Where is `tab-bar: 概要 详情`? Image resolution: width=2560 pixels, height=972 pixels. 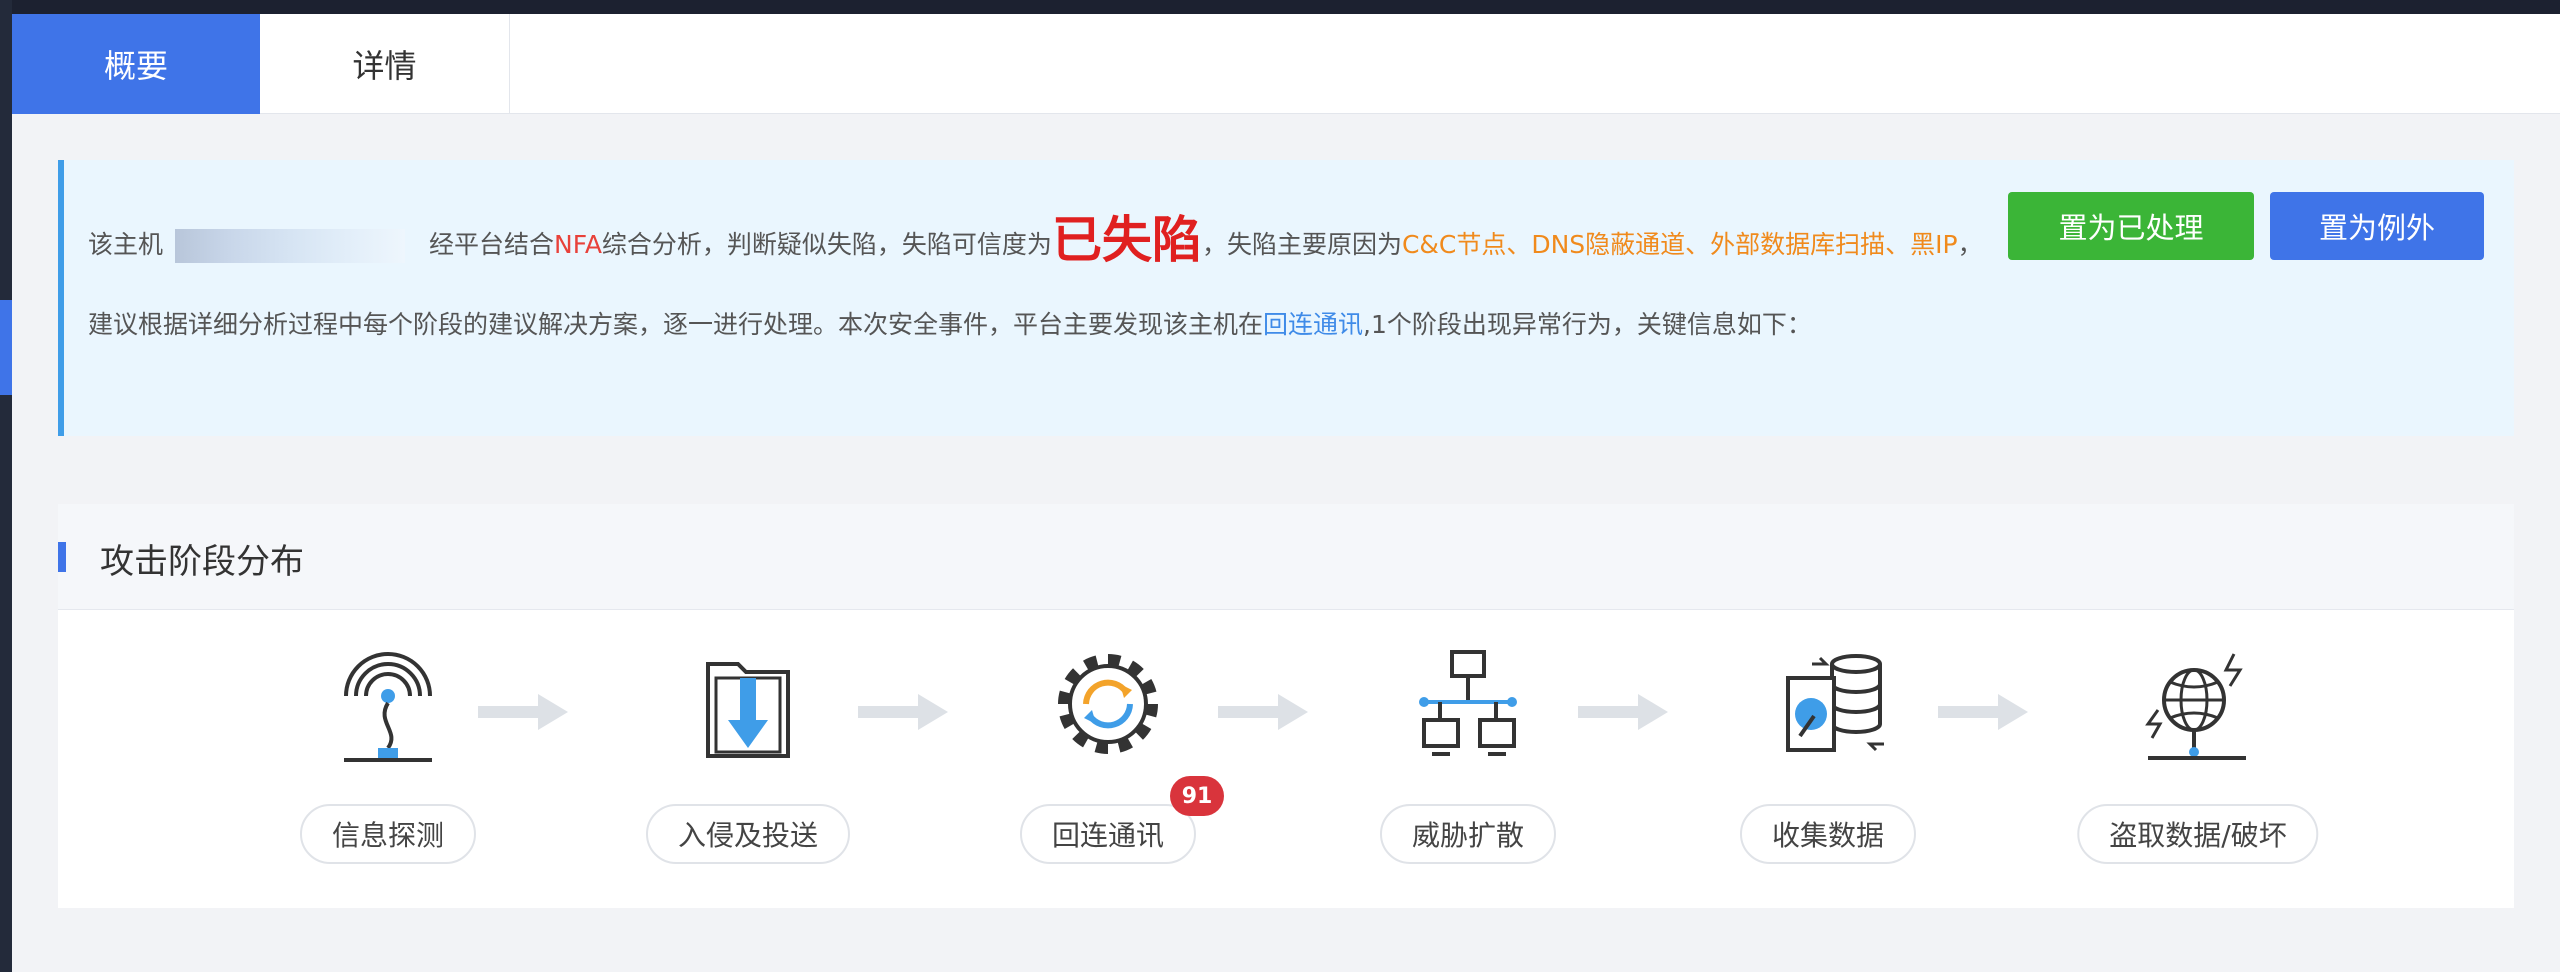 tab-bar: 概要 详情 is located at coordinates (1286, 64).